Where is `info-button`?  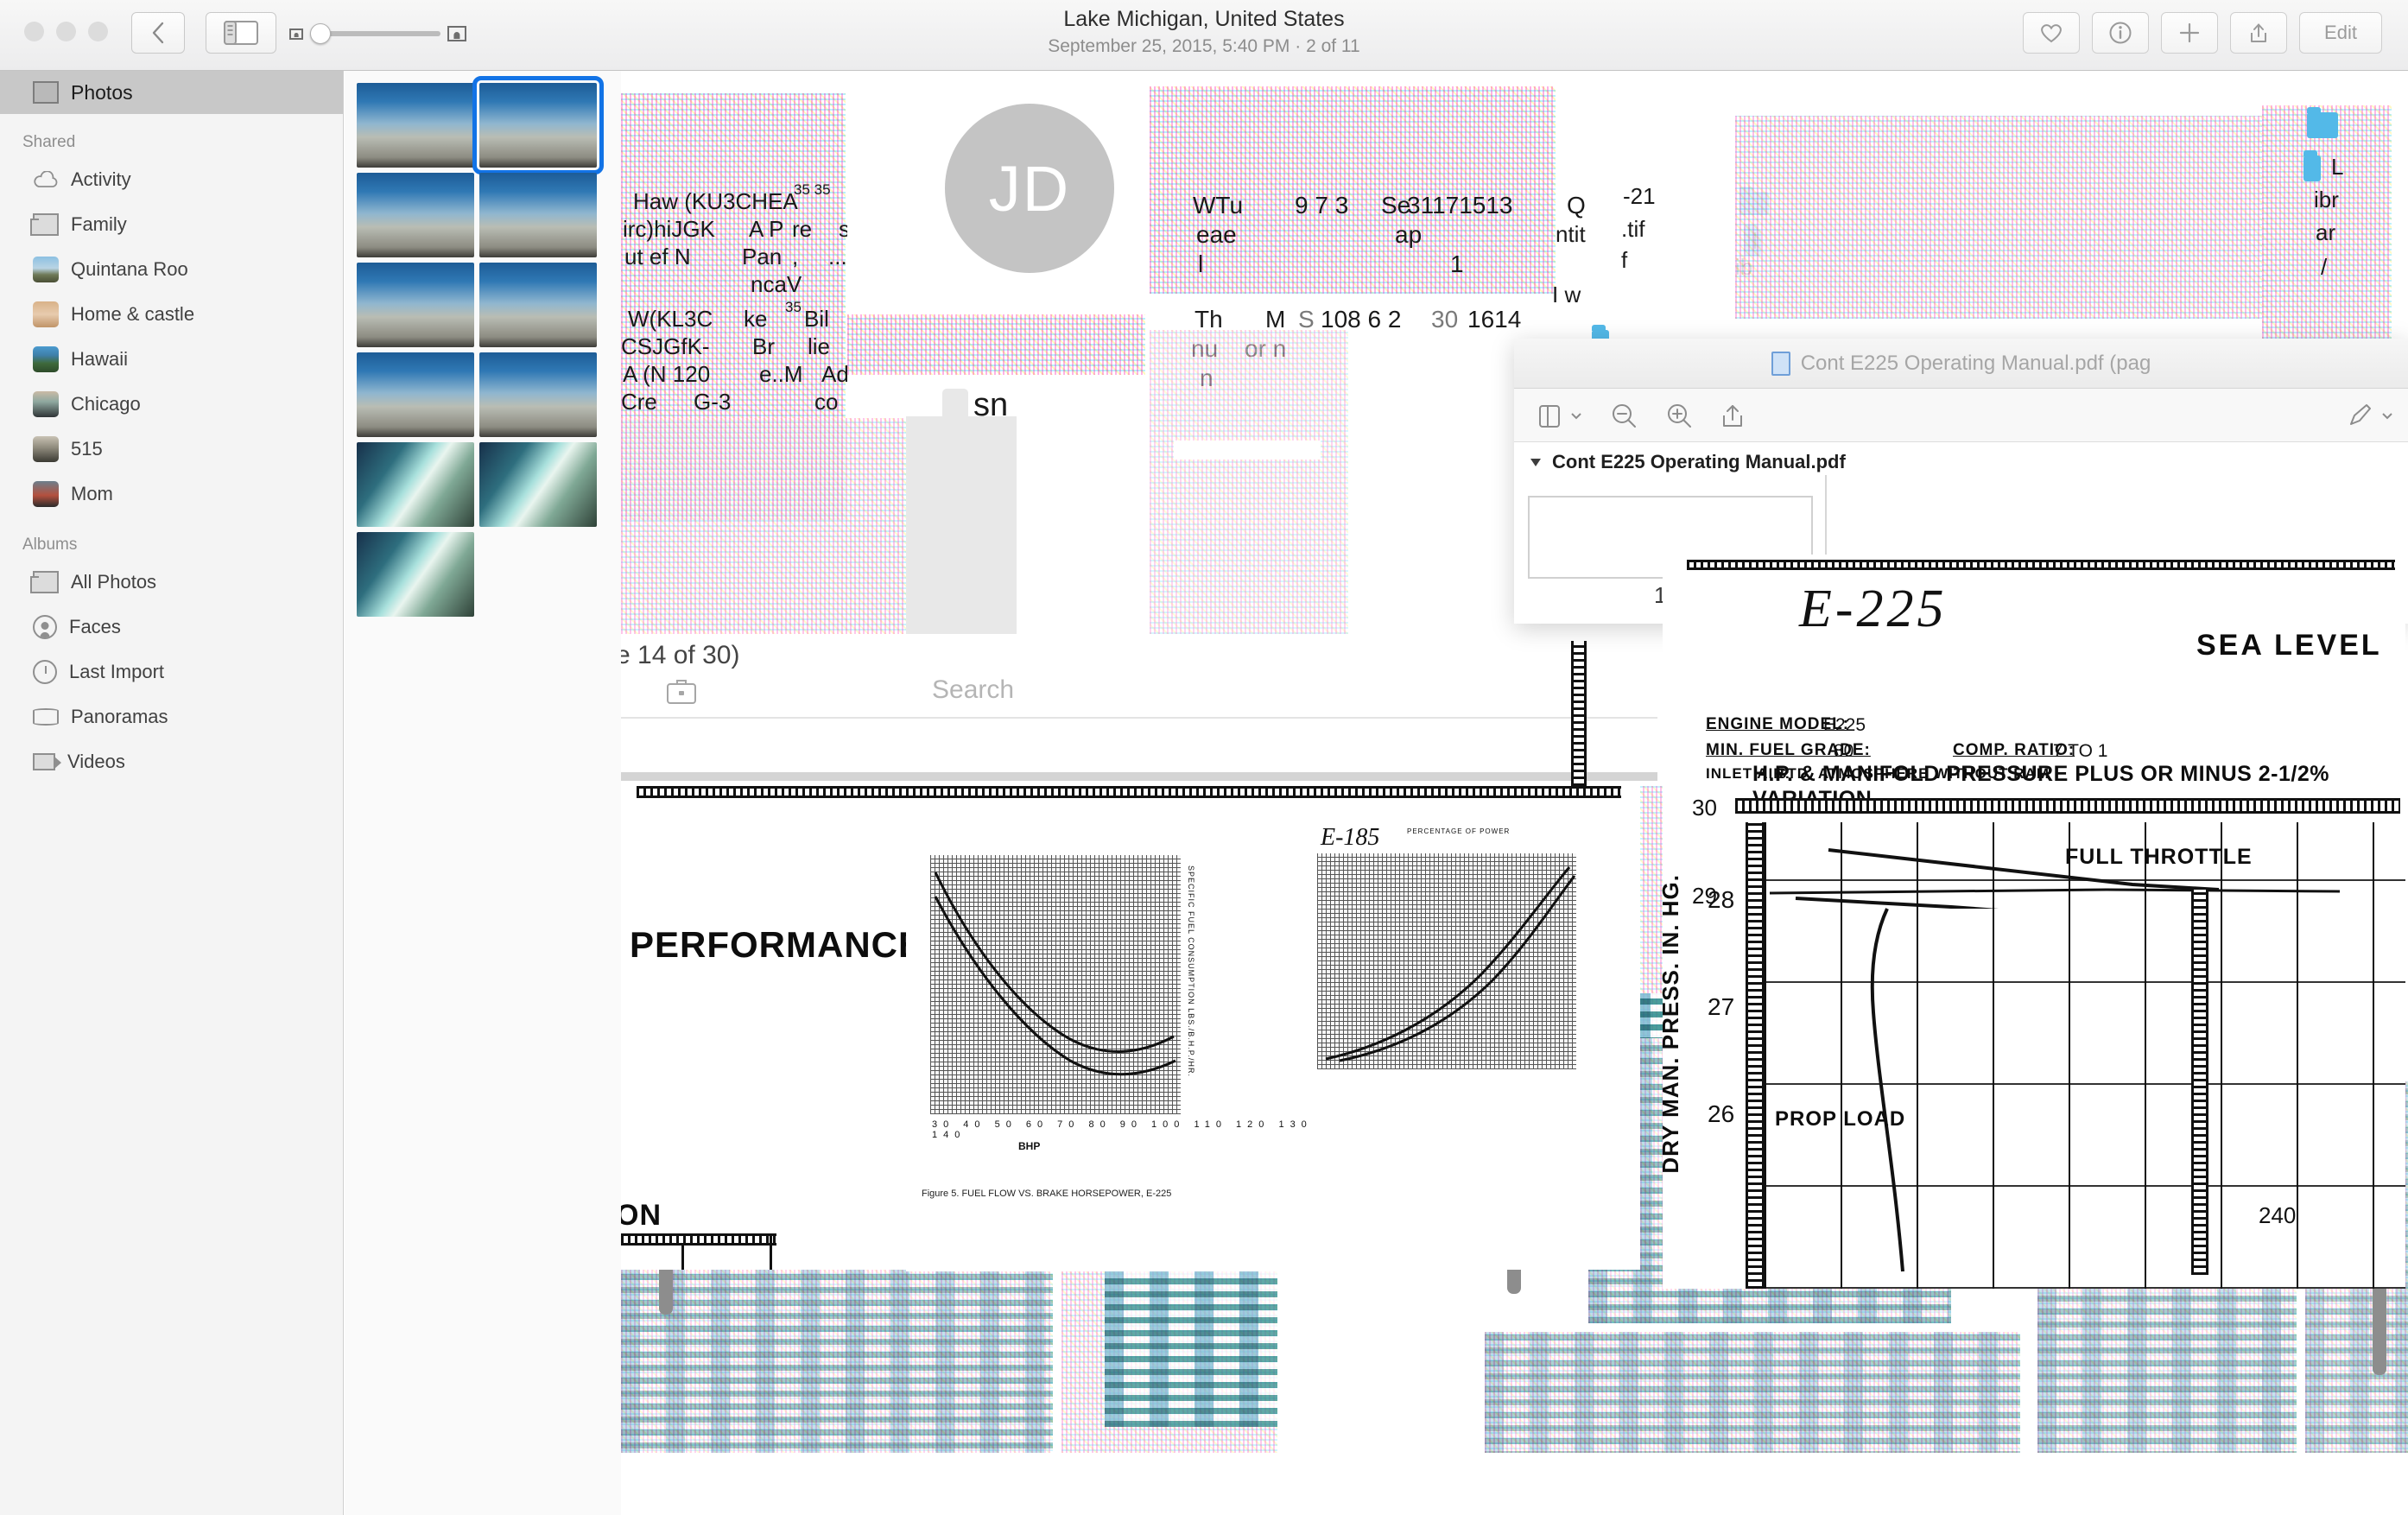 info-button is located at coordinates (2120, 33).